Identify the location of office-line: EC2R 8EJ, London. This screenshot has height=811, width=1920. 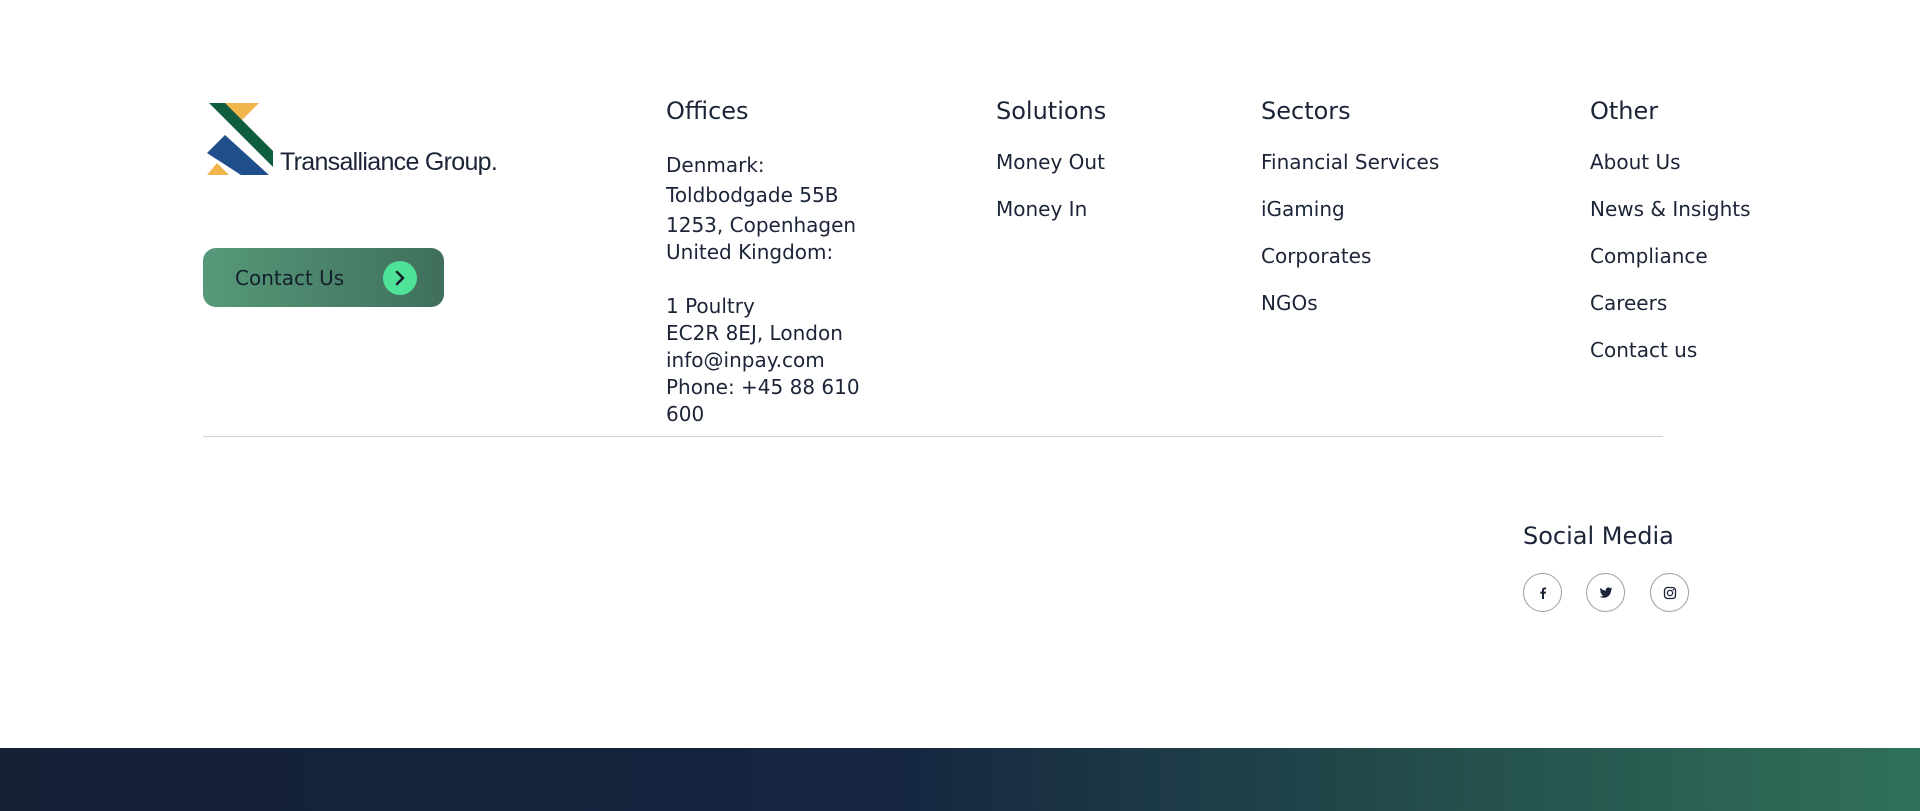
(754, 333).